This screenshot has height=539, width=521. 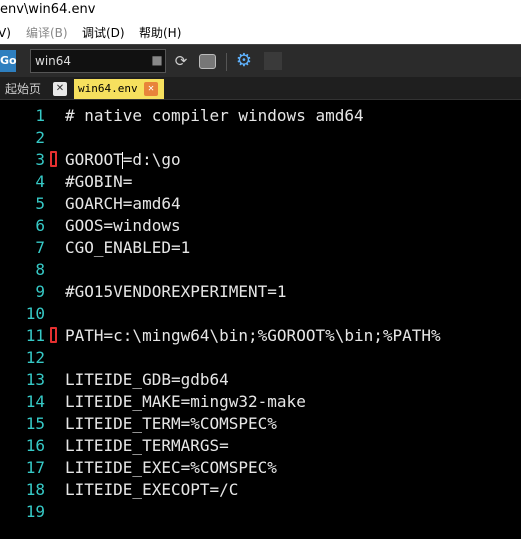 I want to click on line-number: 6, so click(x=40, y=225).